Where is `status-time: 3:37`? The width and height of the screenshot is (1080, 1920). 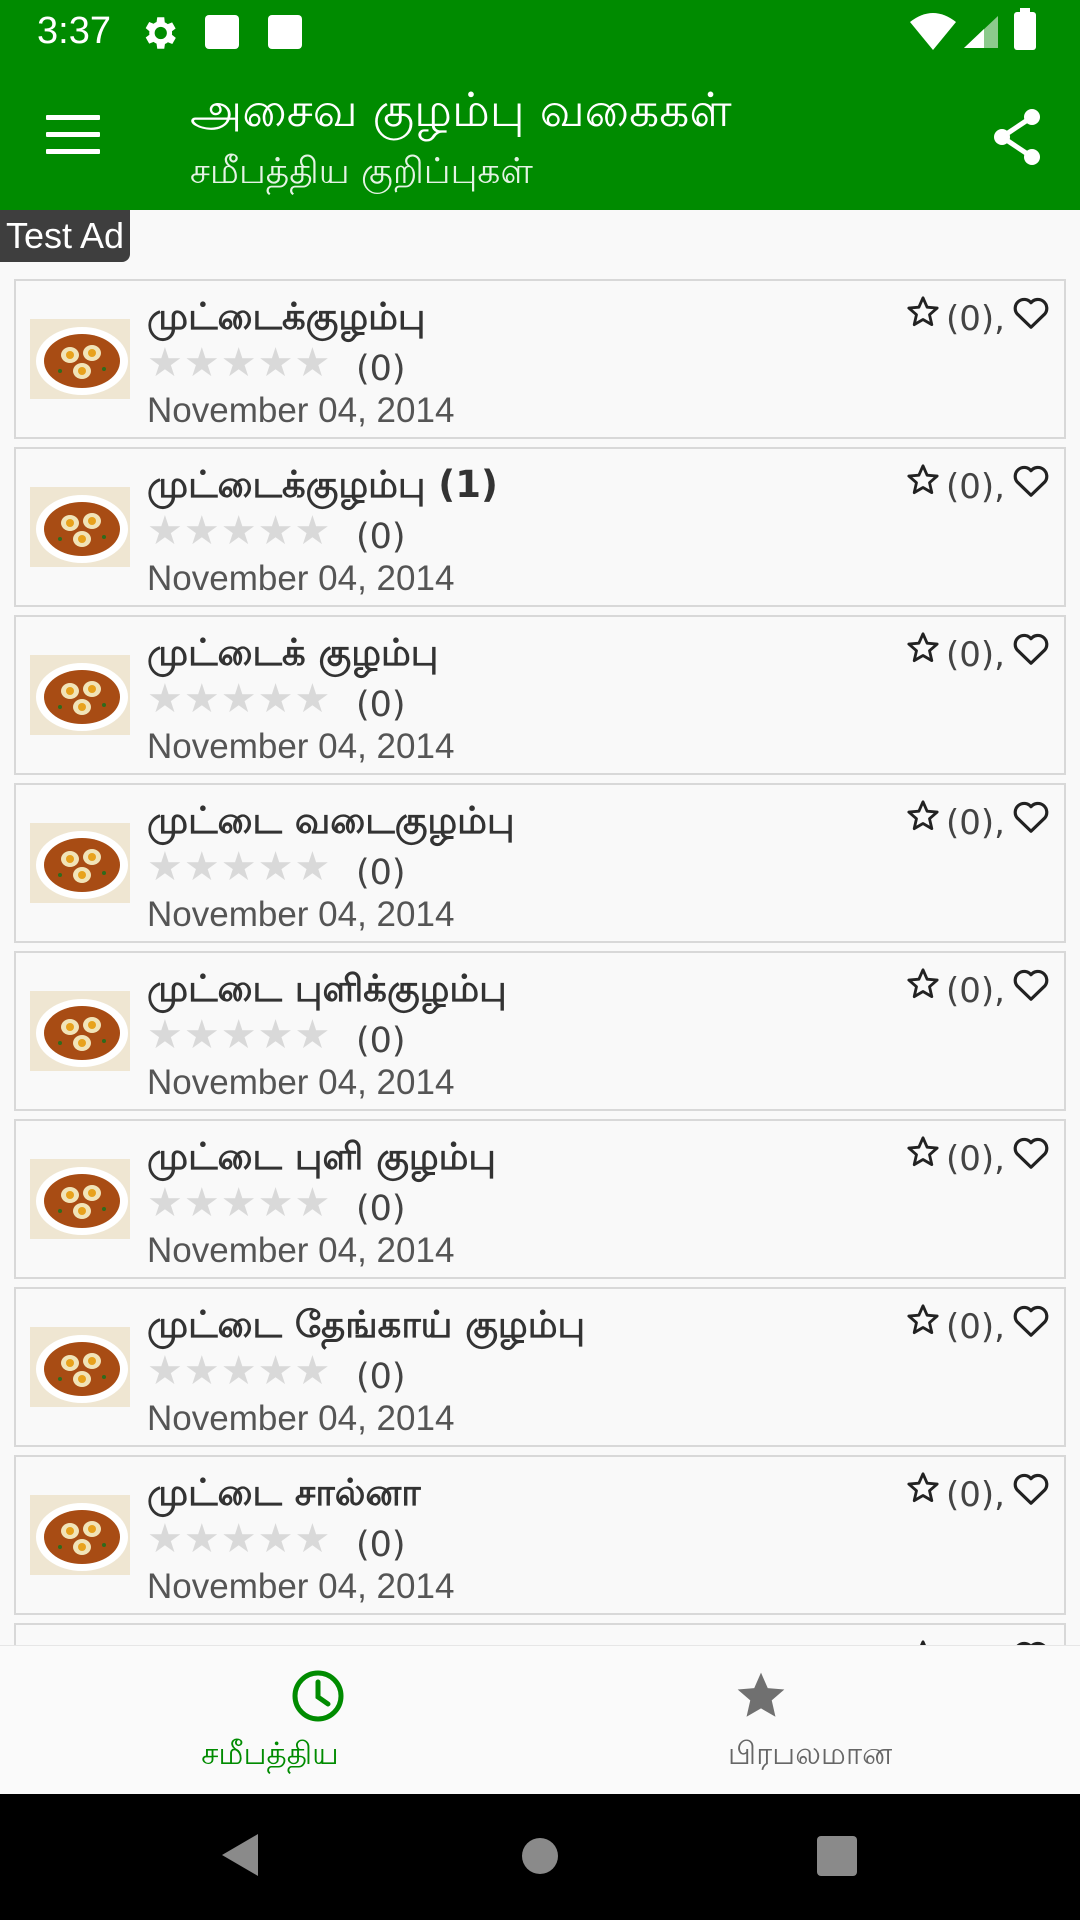
status-time: 3:37 is located at coordinates (74, 31).